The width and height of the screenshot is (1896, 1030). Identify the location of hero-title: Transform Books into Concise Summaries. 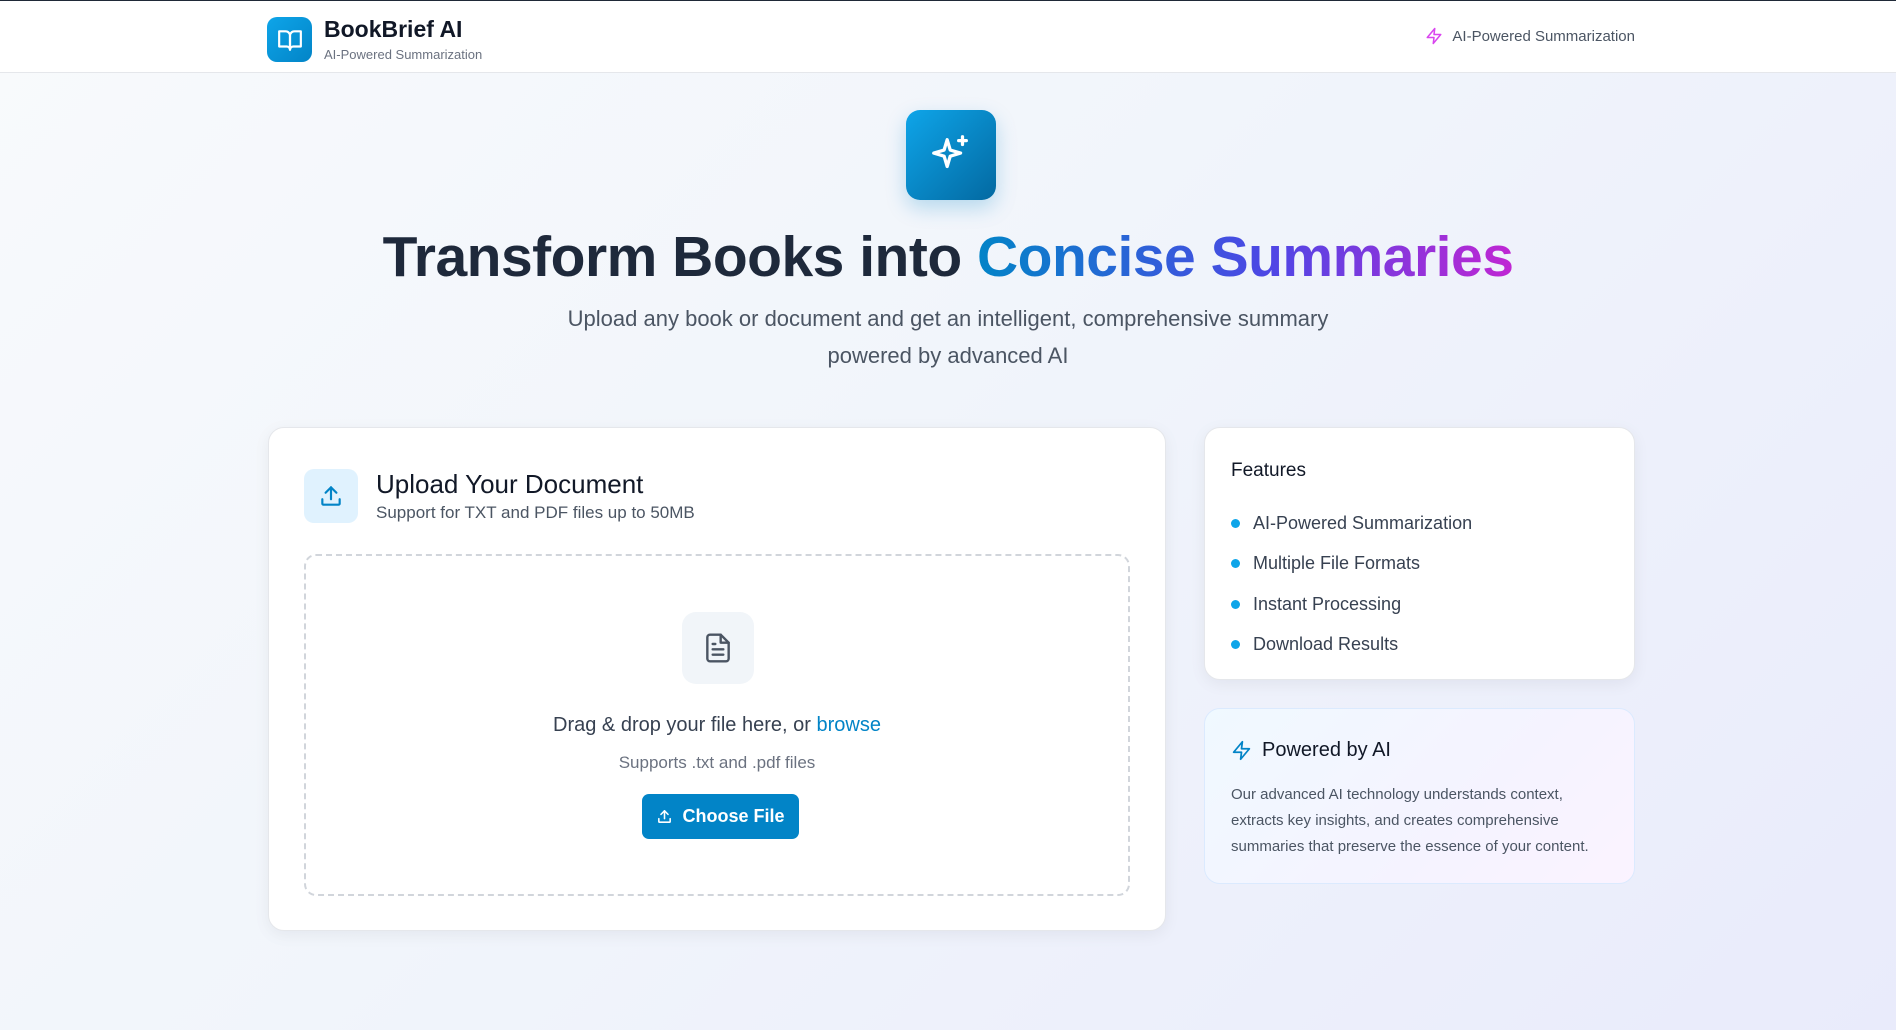
(948, 257).